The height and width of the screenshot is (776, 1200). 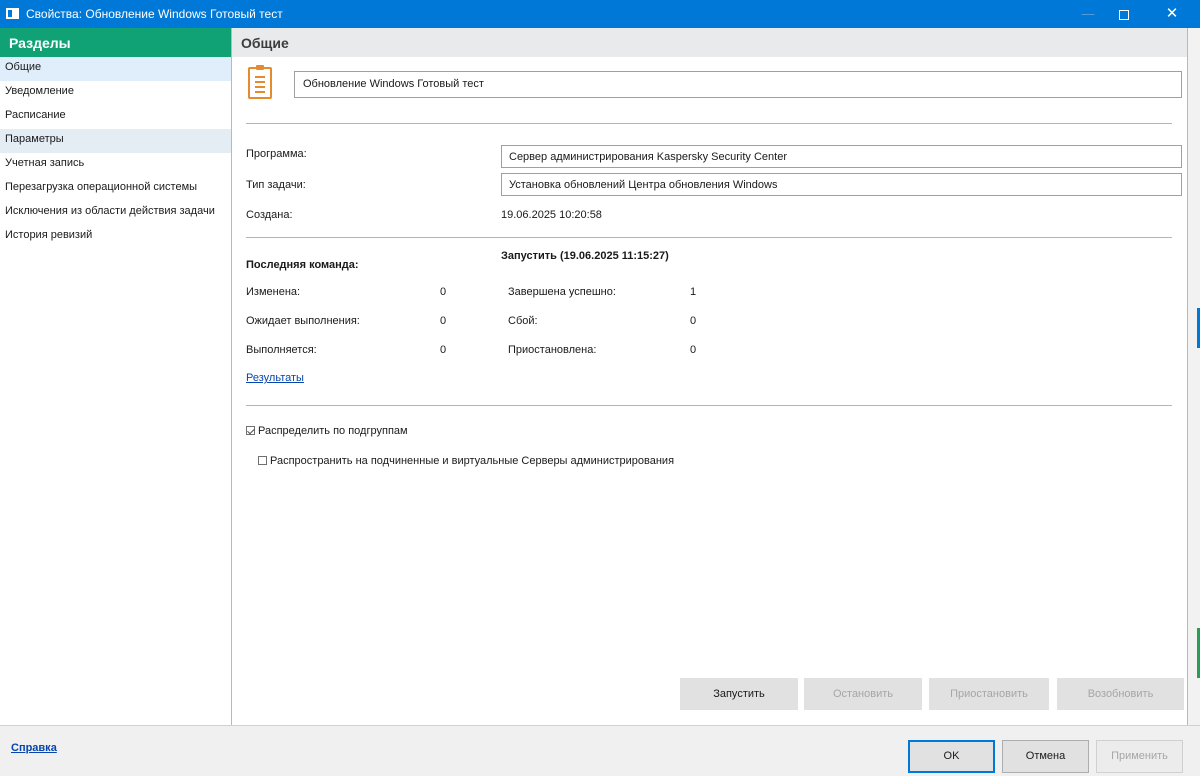 I want to click on ok-button: OK, so click(x=951, y=756).